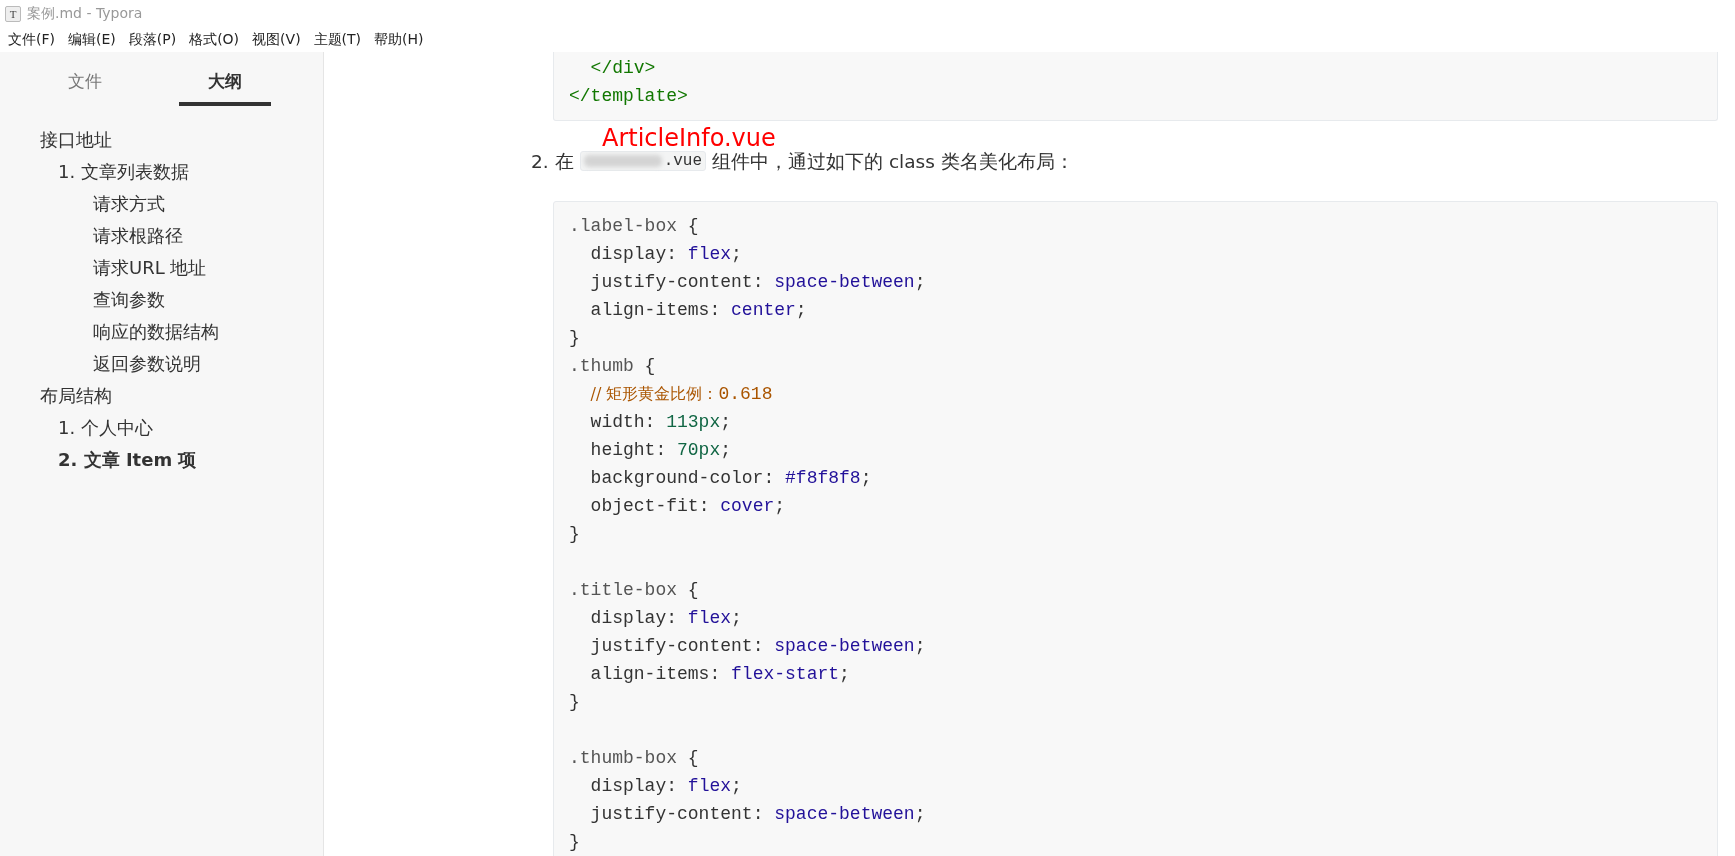 The width and height of the screenshot is (1735, 856). I want to click on sidebar-tab: 文件, so click(85, 88).